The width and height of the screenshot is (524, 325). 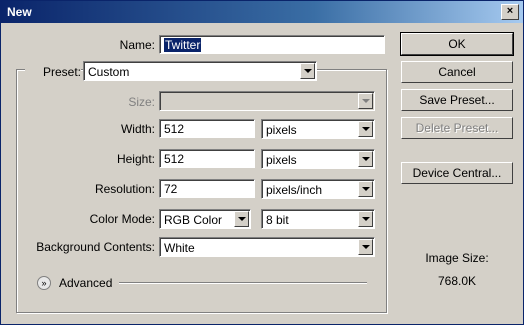 I want to click on background-contents-select: White, so click(x=267, y=247).